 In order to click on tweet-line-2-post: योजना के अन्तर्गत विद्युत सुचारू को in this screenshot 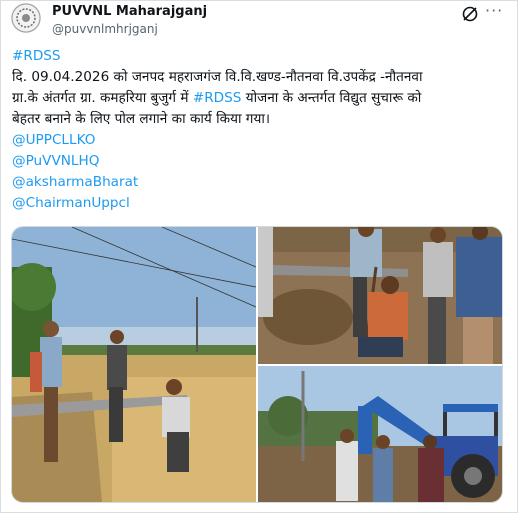, I will do `click(331, 98)`.